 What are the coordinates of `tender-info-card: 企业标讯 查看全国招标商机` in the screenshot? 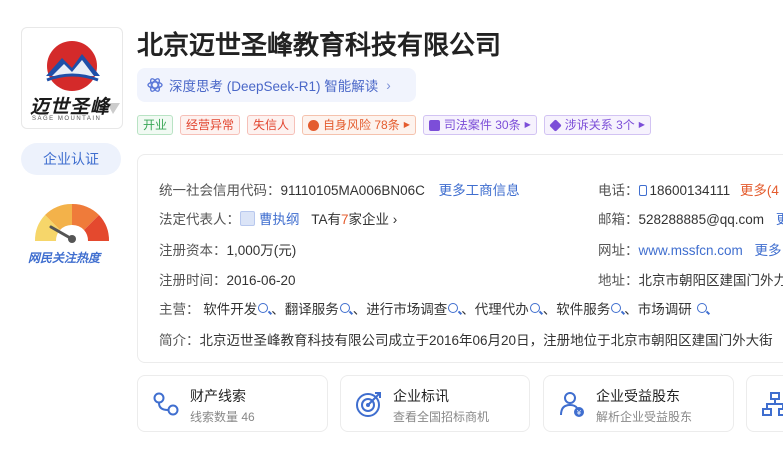 It's located at (435, 403).